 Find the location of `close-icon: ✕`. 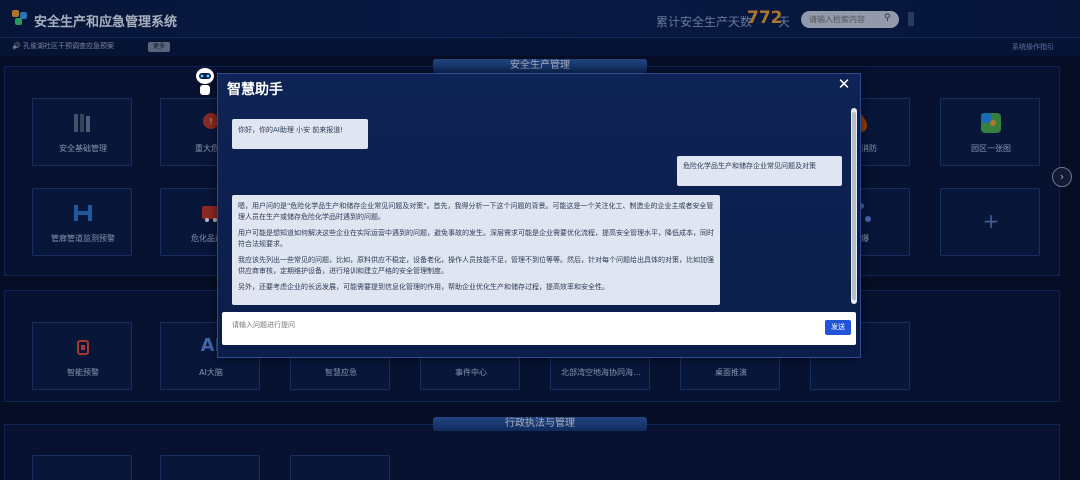

close-icon: ✕ is located at coordinates (844, 84).